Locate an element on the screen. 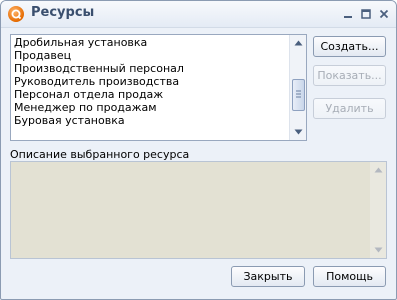  close-button: Закрыть is located at coordinates (268, 276).